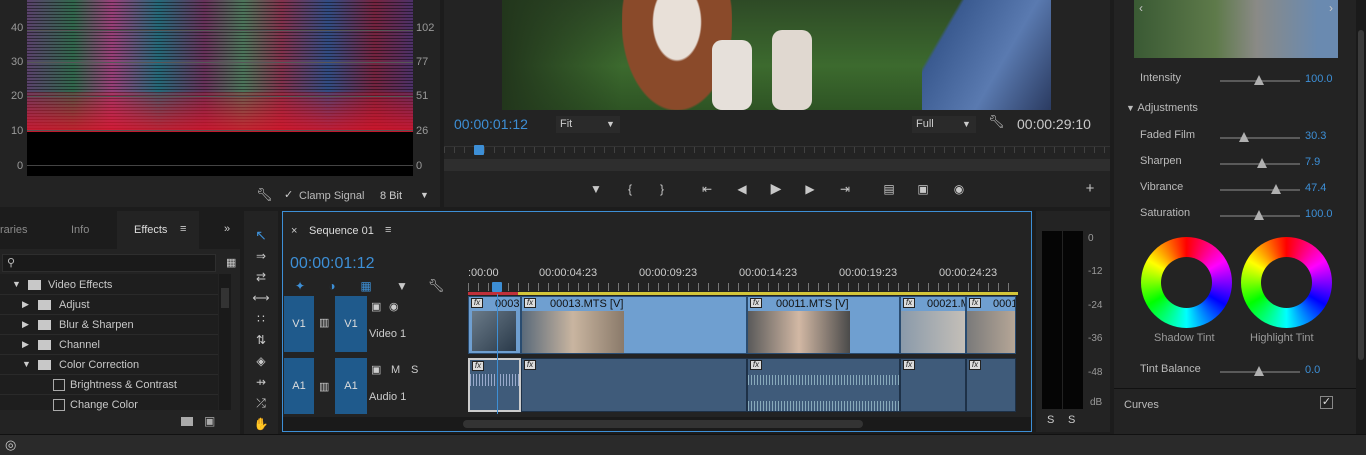  Describe the element at coordinates (810, 189) in the screenshot. I see `step-forward-icon: ▶` at that location.